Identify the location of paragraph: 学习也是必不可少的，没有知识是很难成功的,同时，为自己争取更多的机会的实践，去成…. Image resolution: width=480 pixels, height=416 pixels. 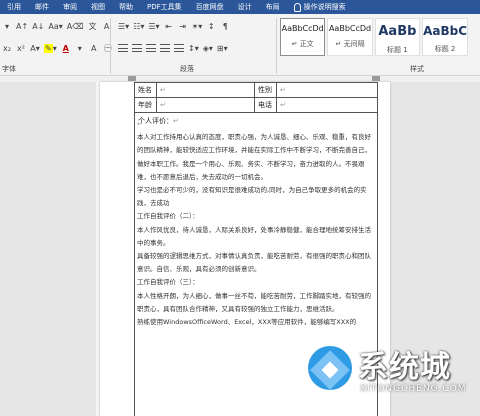
(257, 197).